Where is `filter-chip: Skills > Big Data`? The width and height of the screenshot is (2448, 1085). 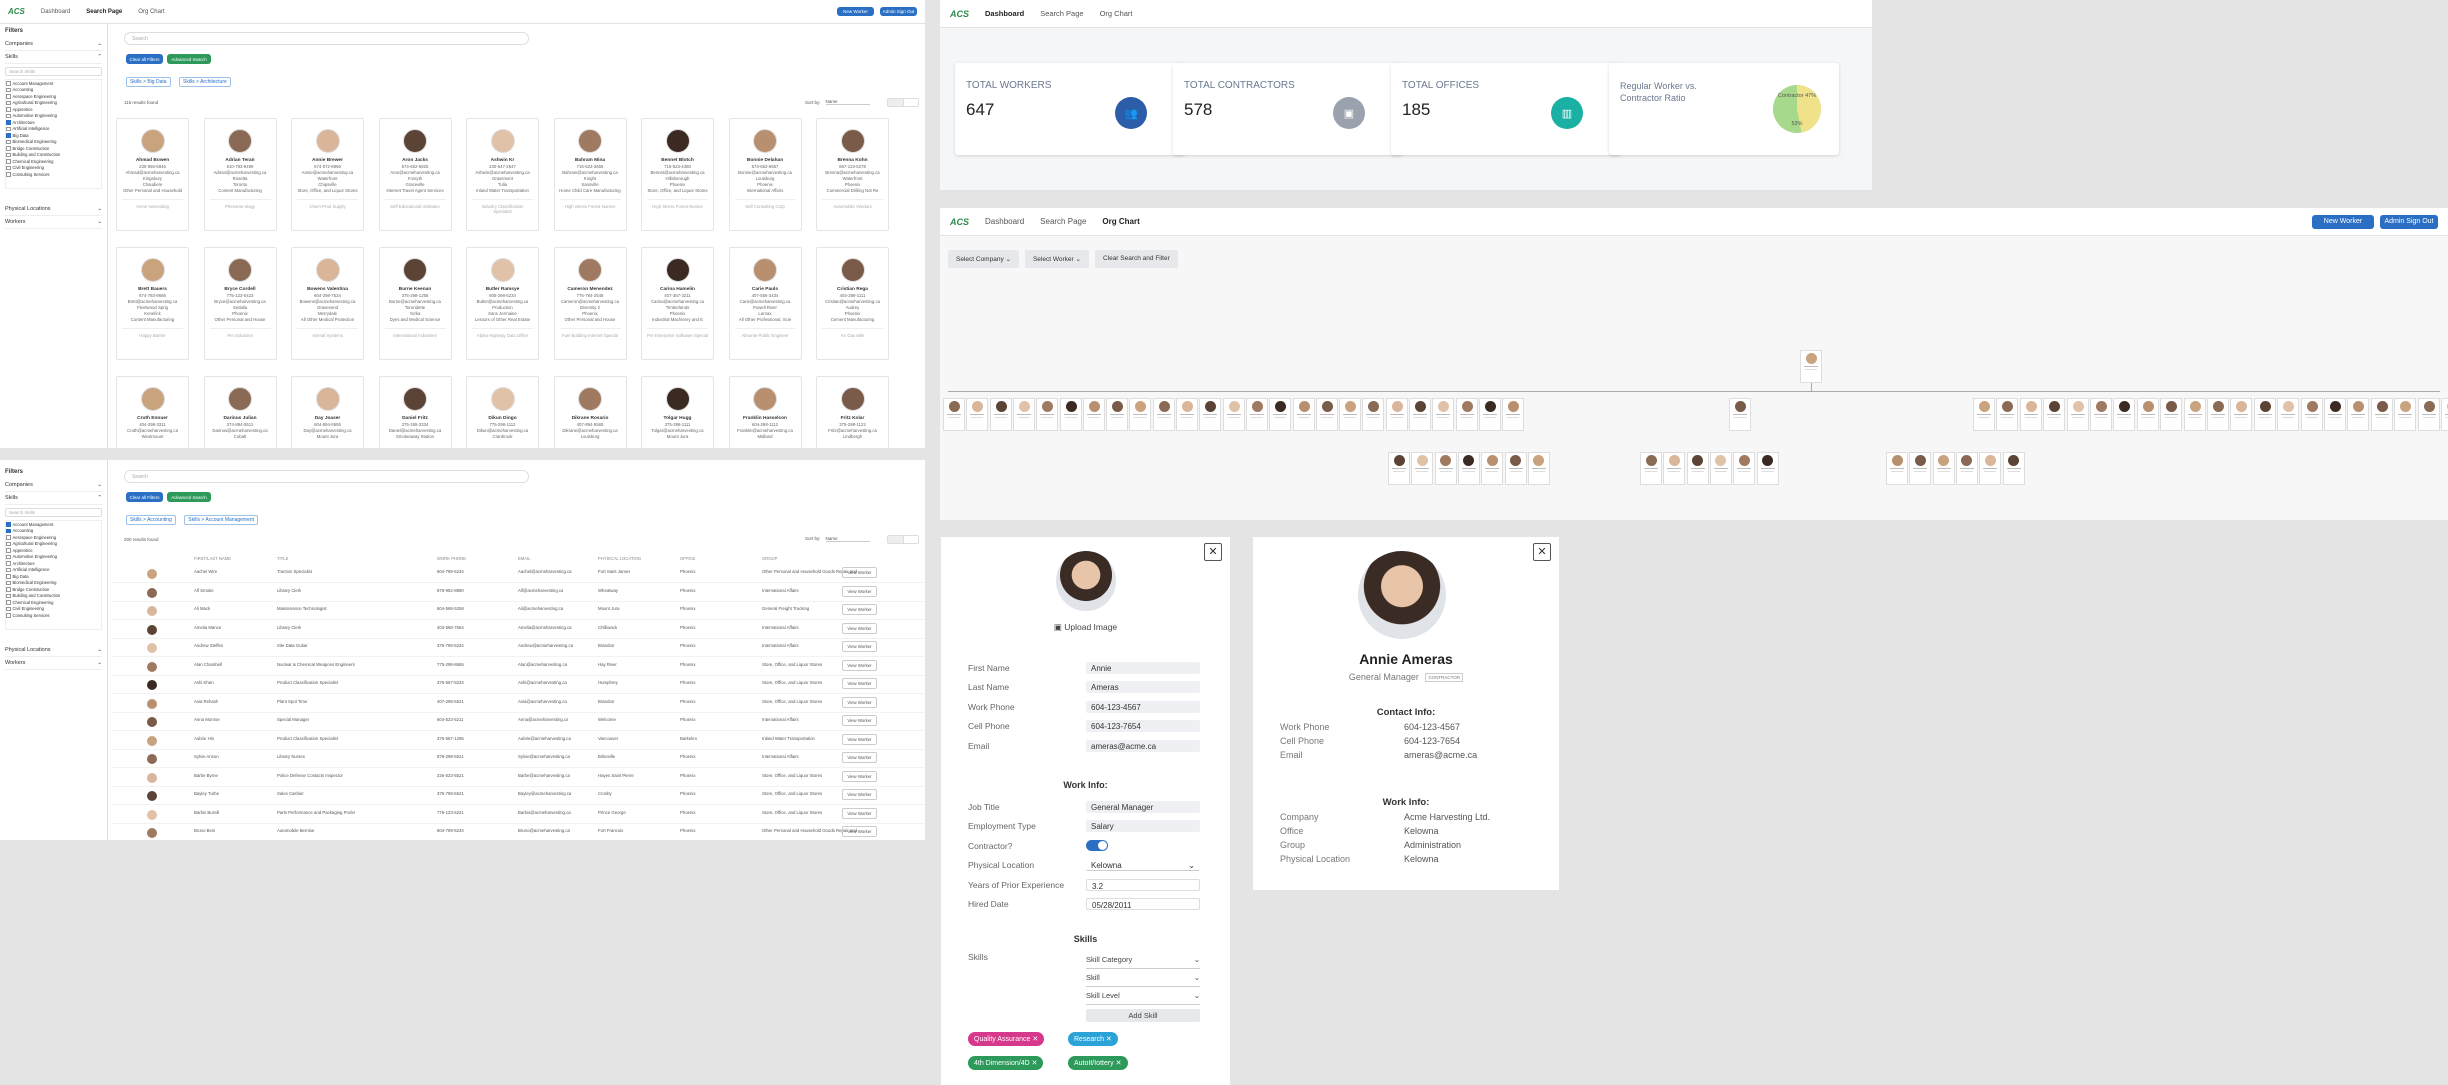
filter-chip: Skills > Big Data is located at coordinates (148, 82).